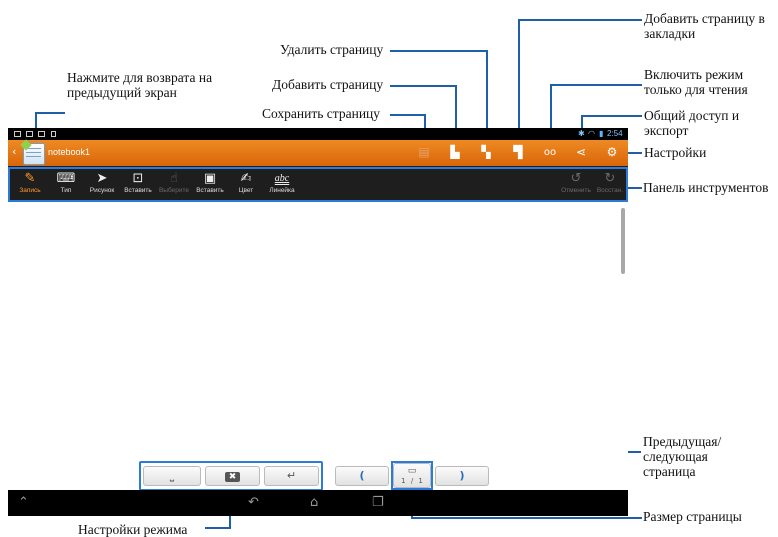  Describe the element at coordinates (321, 113) in the screenshot. I see `callout-save: Сохранить страницу` at that location.